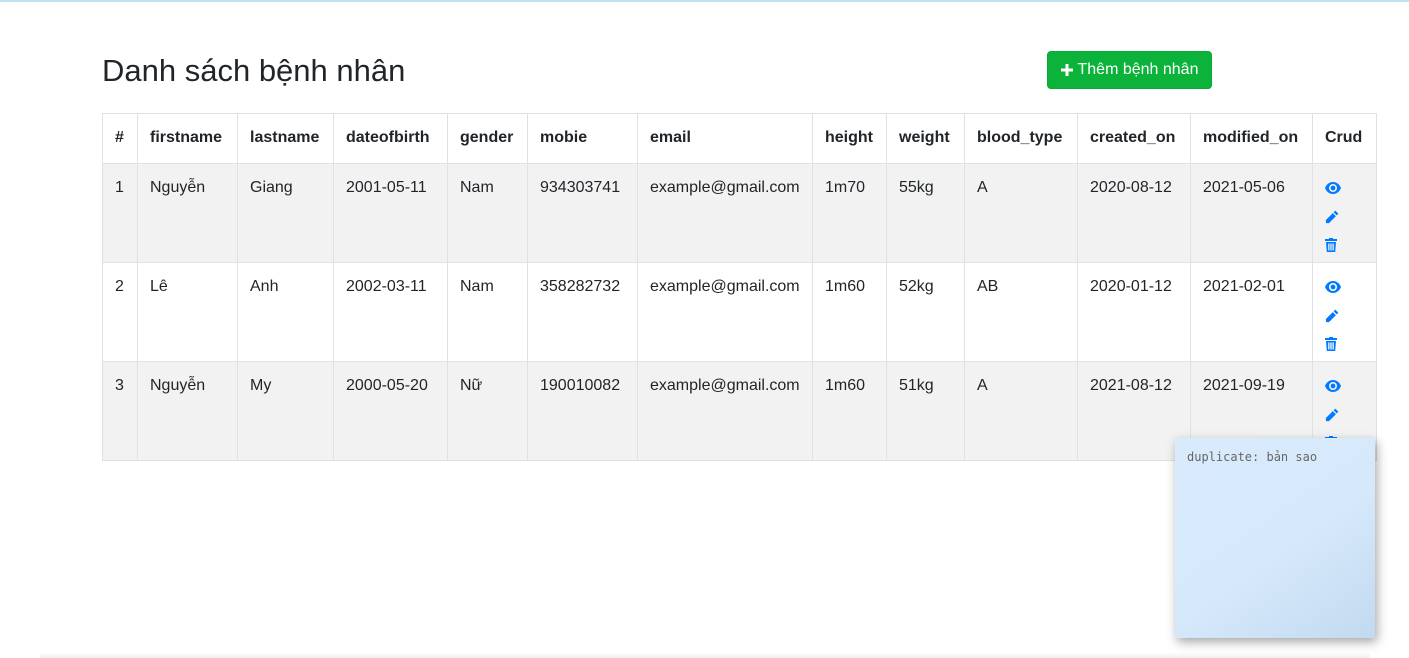  I want to click on cell-gender: Nữ, so click(487, 411).